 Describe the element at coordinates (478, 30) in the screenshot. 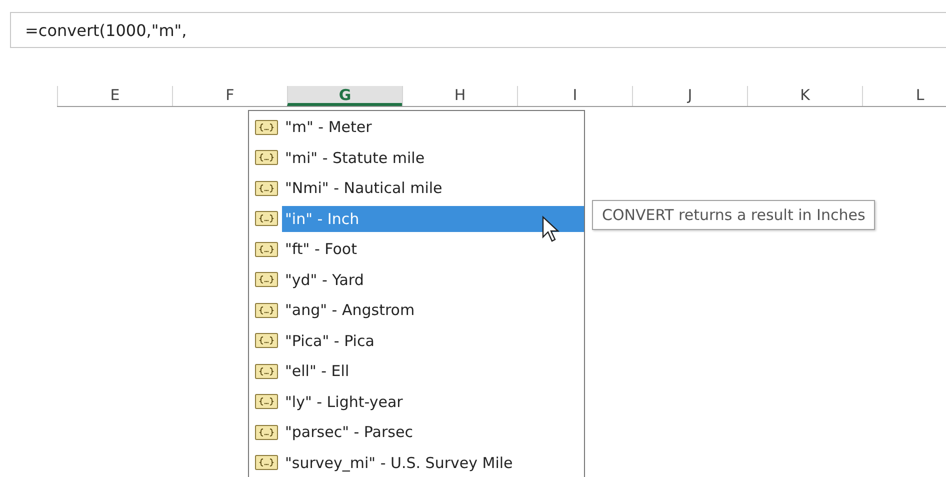

I see `formula-bar: =convert(1000,"m",` at that location.